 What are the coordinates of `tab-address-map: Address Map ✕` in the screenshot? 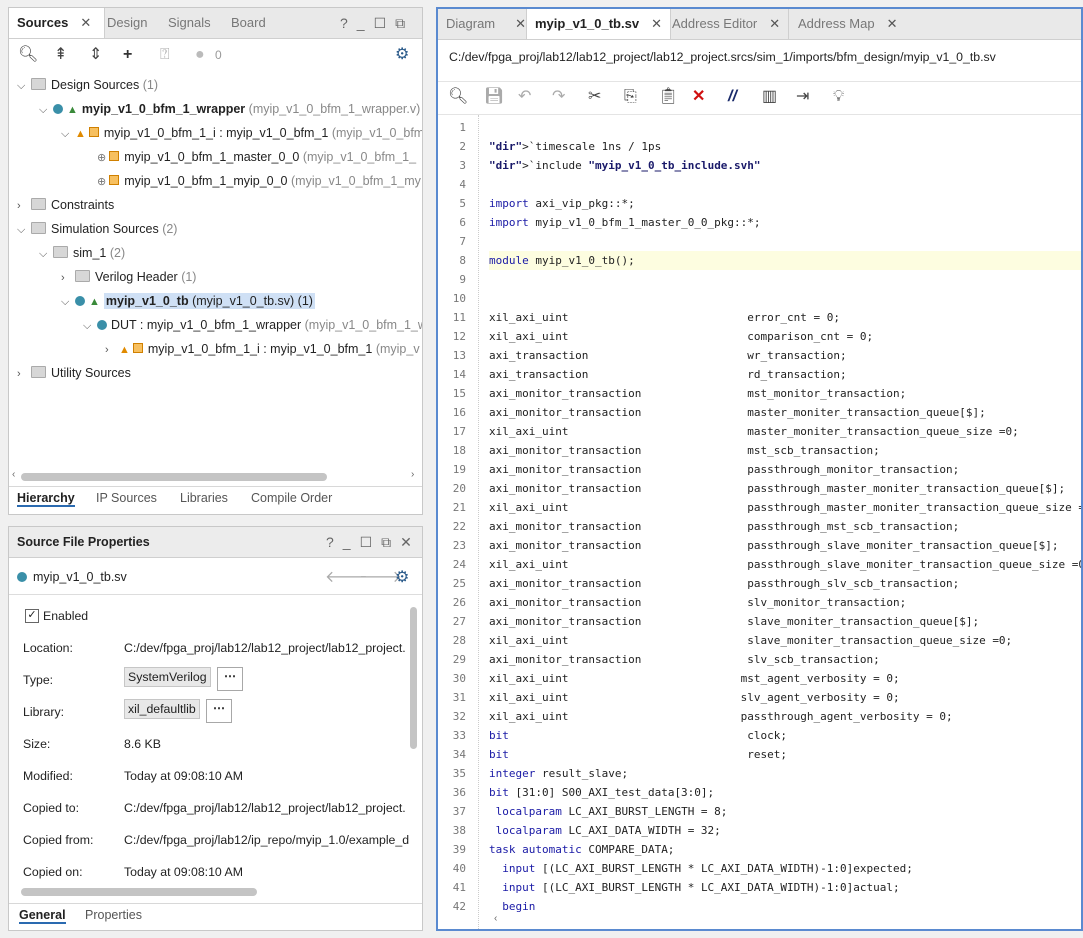 It's located at (848, 24).